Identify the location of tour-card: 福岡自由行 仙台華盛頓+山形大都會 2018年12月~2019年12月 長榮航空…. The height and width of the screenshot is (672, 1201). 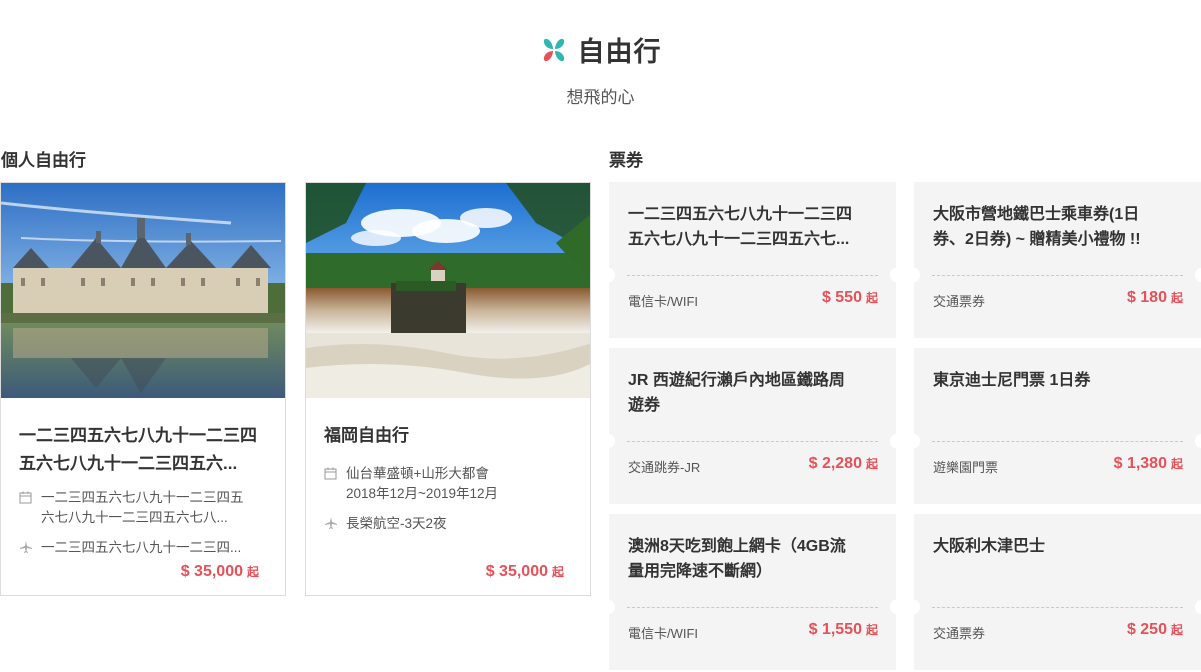
(448, 389).